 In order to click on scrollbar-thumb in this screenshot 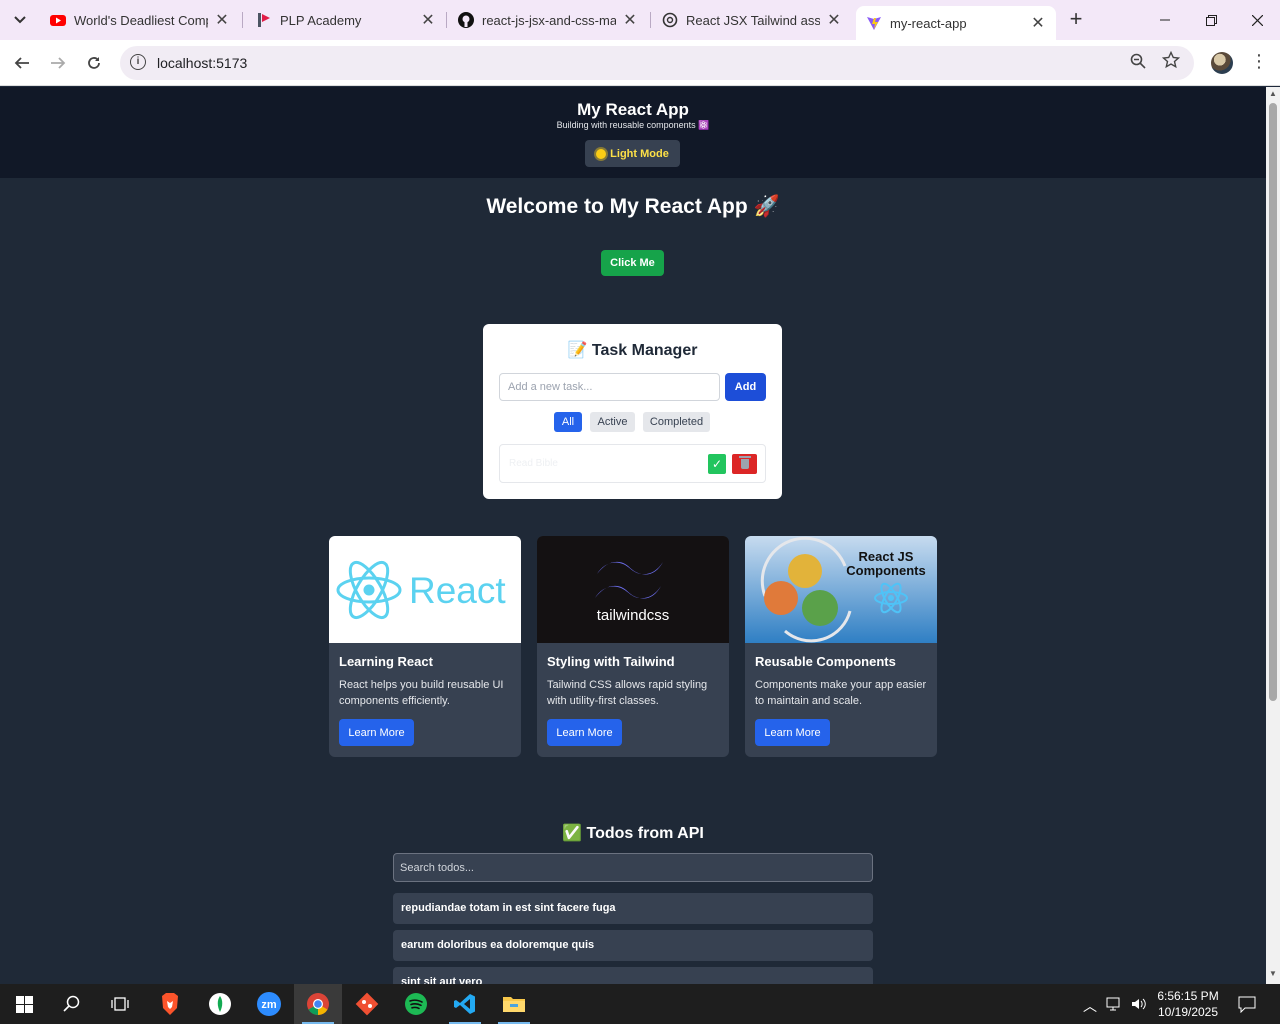, I will do `click(1273, 402)`.